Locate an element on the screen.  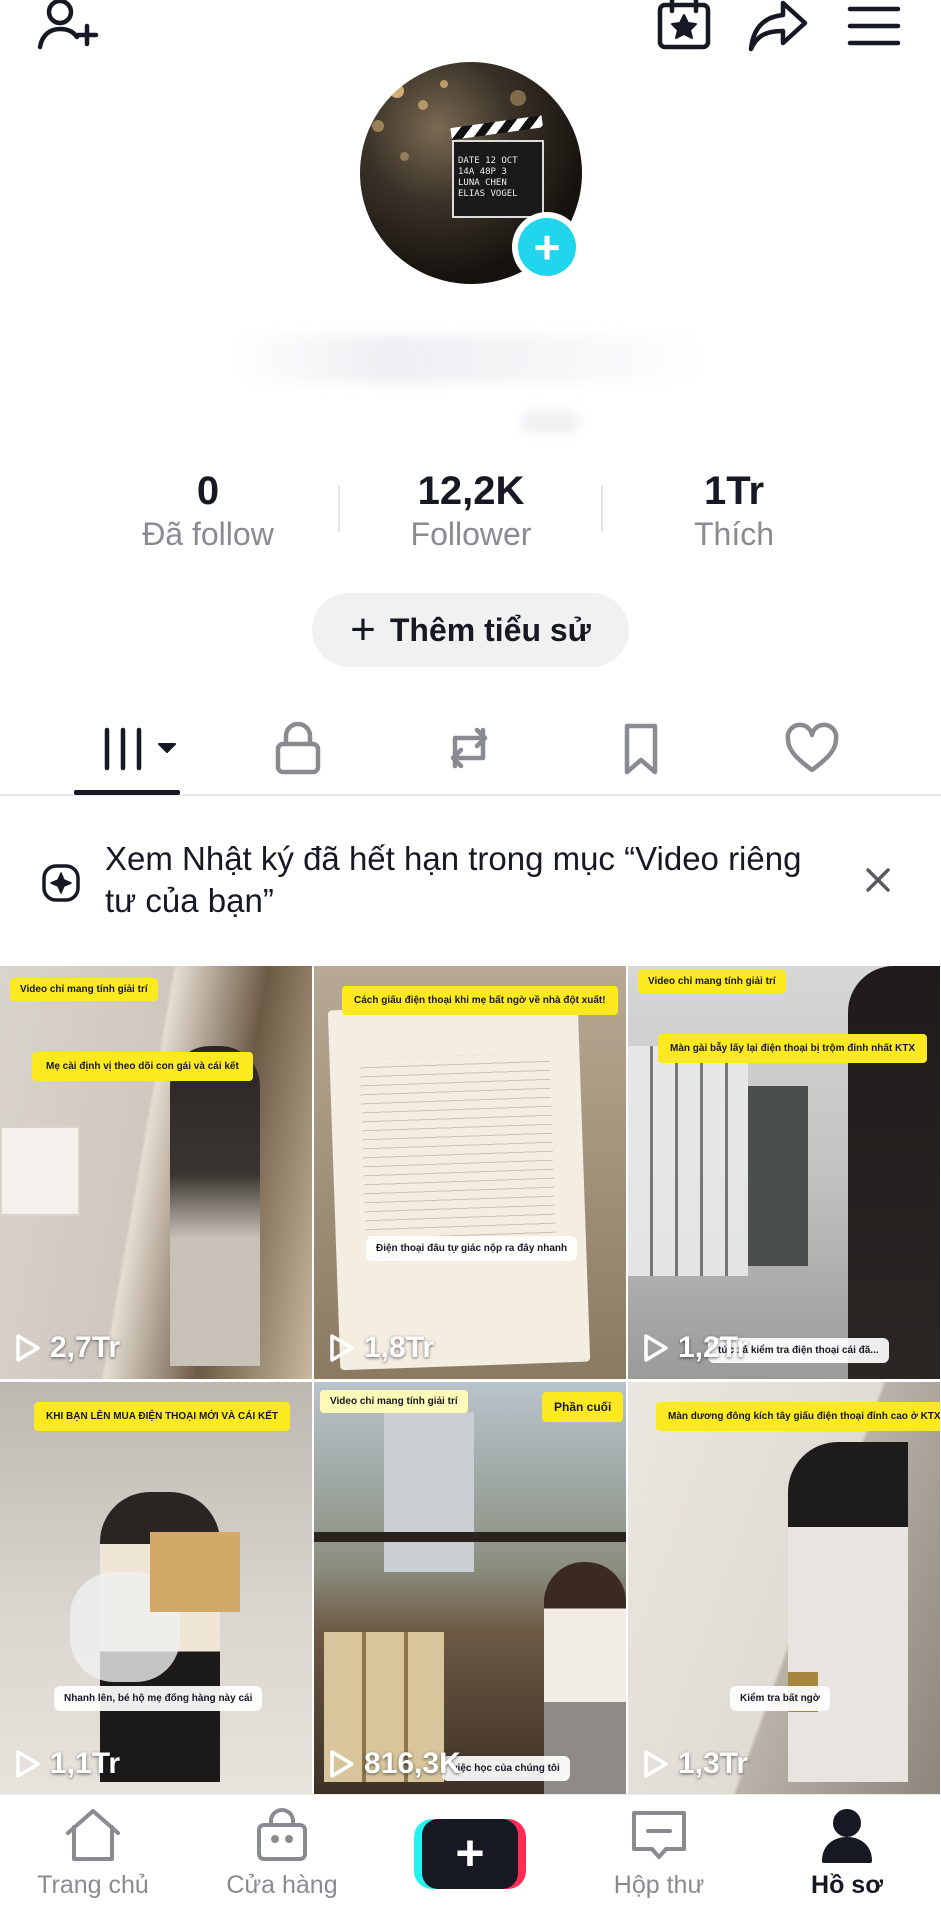
lock-icon is located at coordinates (298, 748).